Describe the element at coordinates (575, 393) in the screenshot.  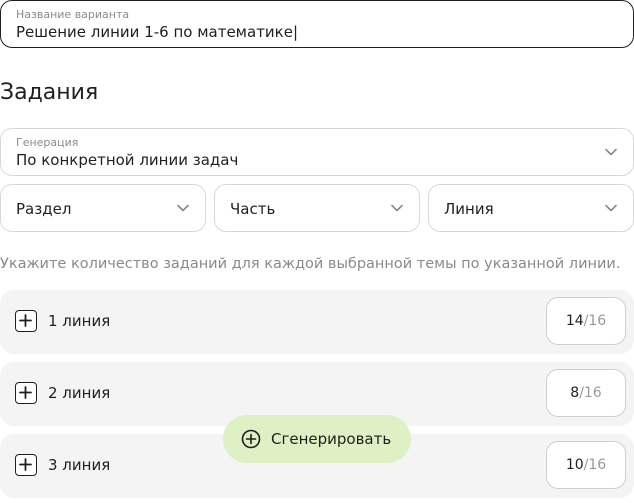
I see `task-count: 8` at that location.